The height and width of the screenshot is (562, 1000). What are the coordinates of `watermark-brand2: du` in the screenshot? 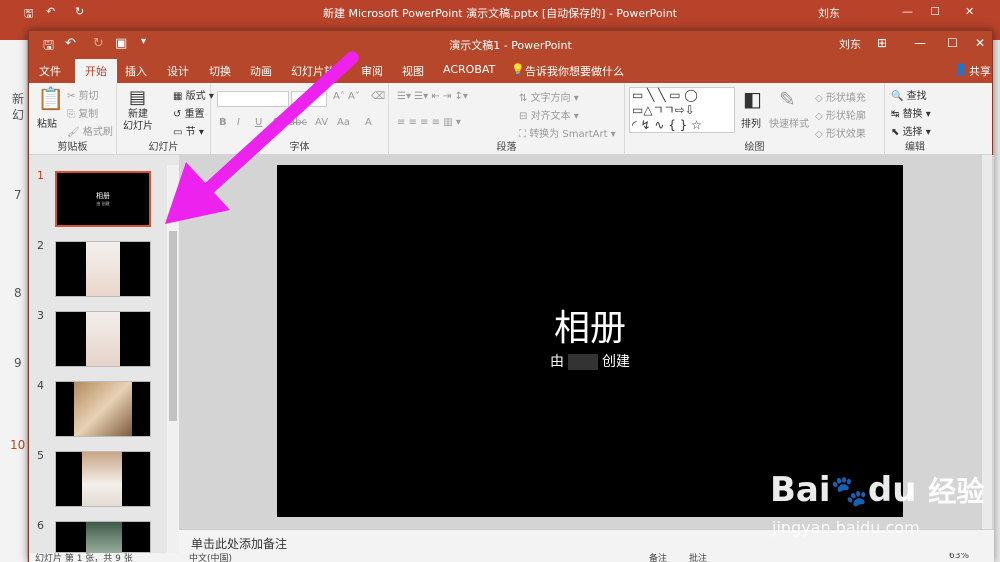 It's located at (892, 490).